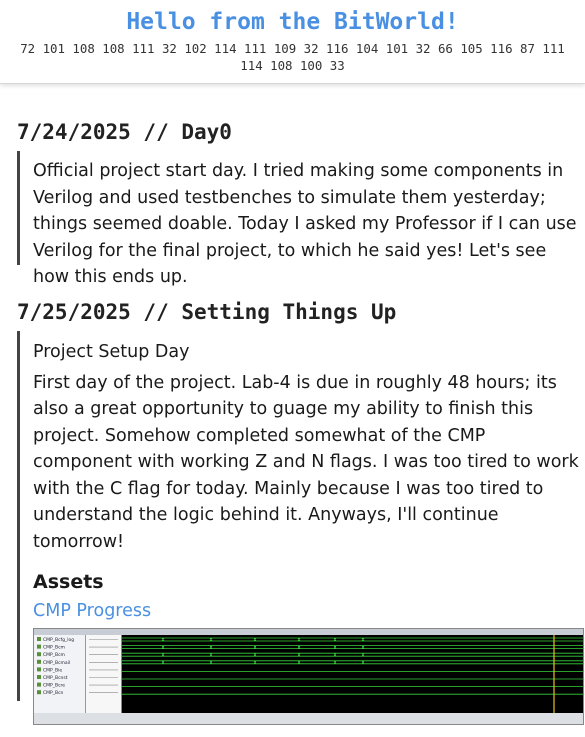  I want to click on entry-title-setup: 7/25/2025 // Setting Things Up, so click(207, 312).